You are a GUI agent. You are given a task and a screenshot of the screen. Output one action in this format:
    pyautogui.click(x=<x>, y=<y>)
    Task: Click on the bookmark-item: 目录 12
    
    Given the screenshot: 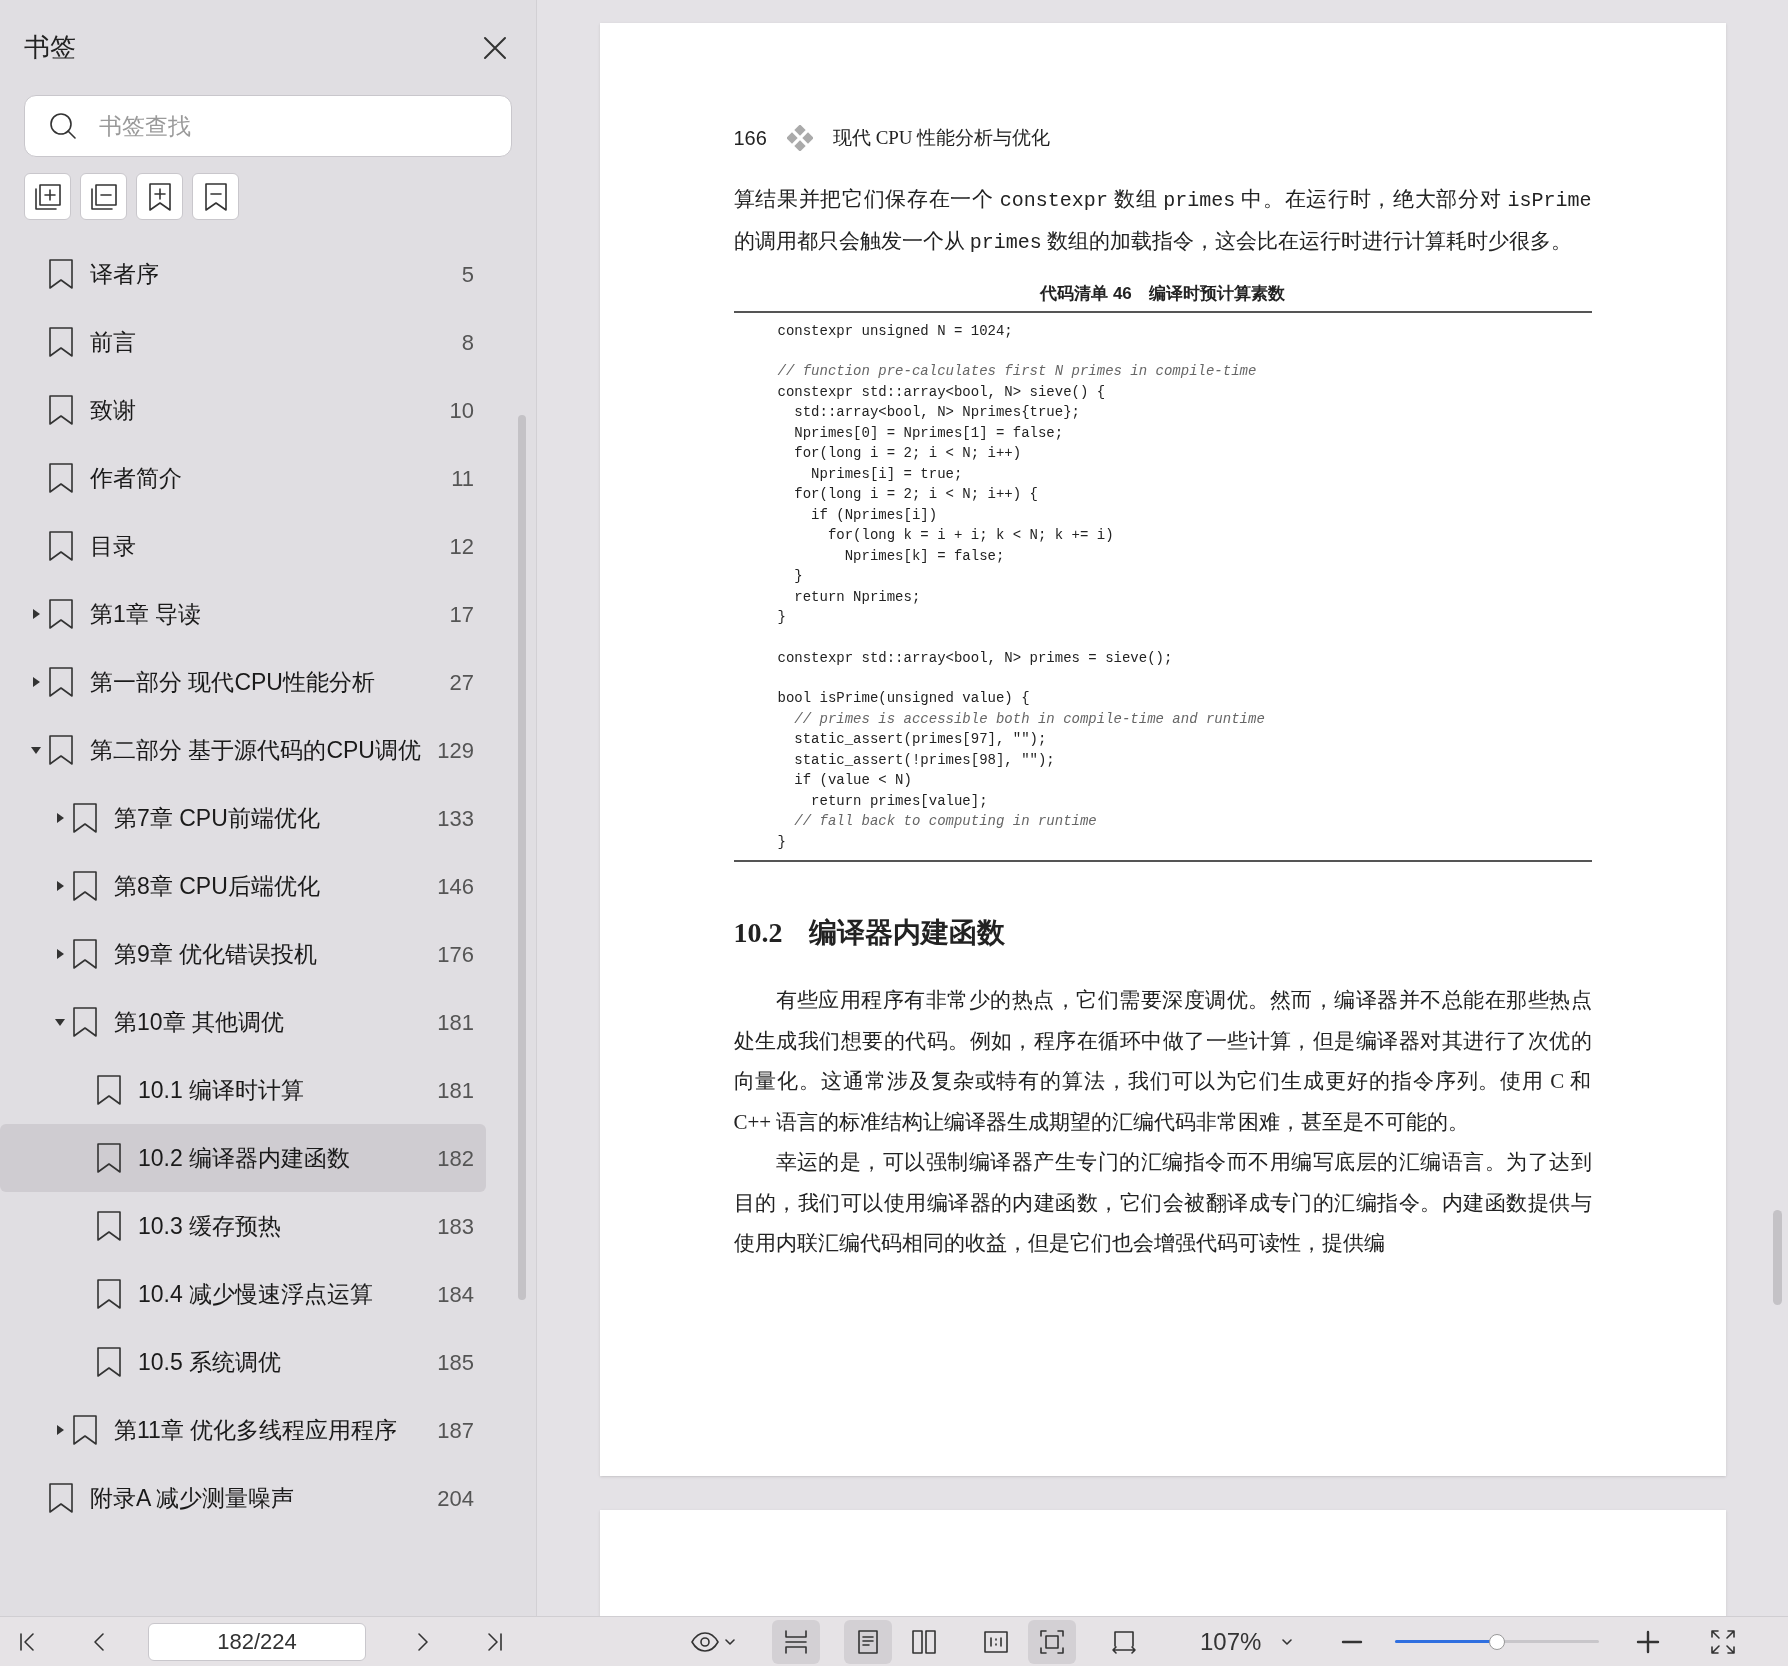 What is the action you would take?
    pyautogui.click(x=243, y=546)
    